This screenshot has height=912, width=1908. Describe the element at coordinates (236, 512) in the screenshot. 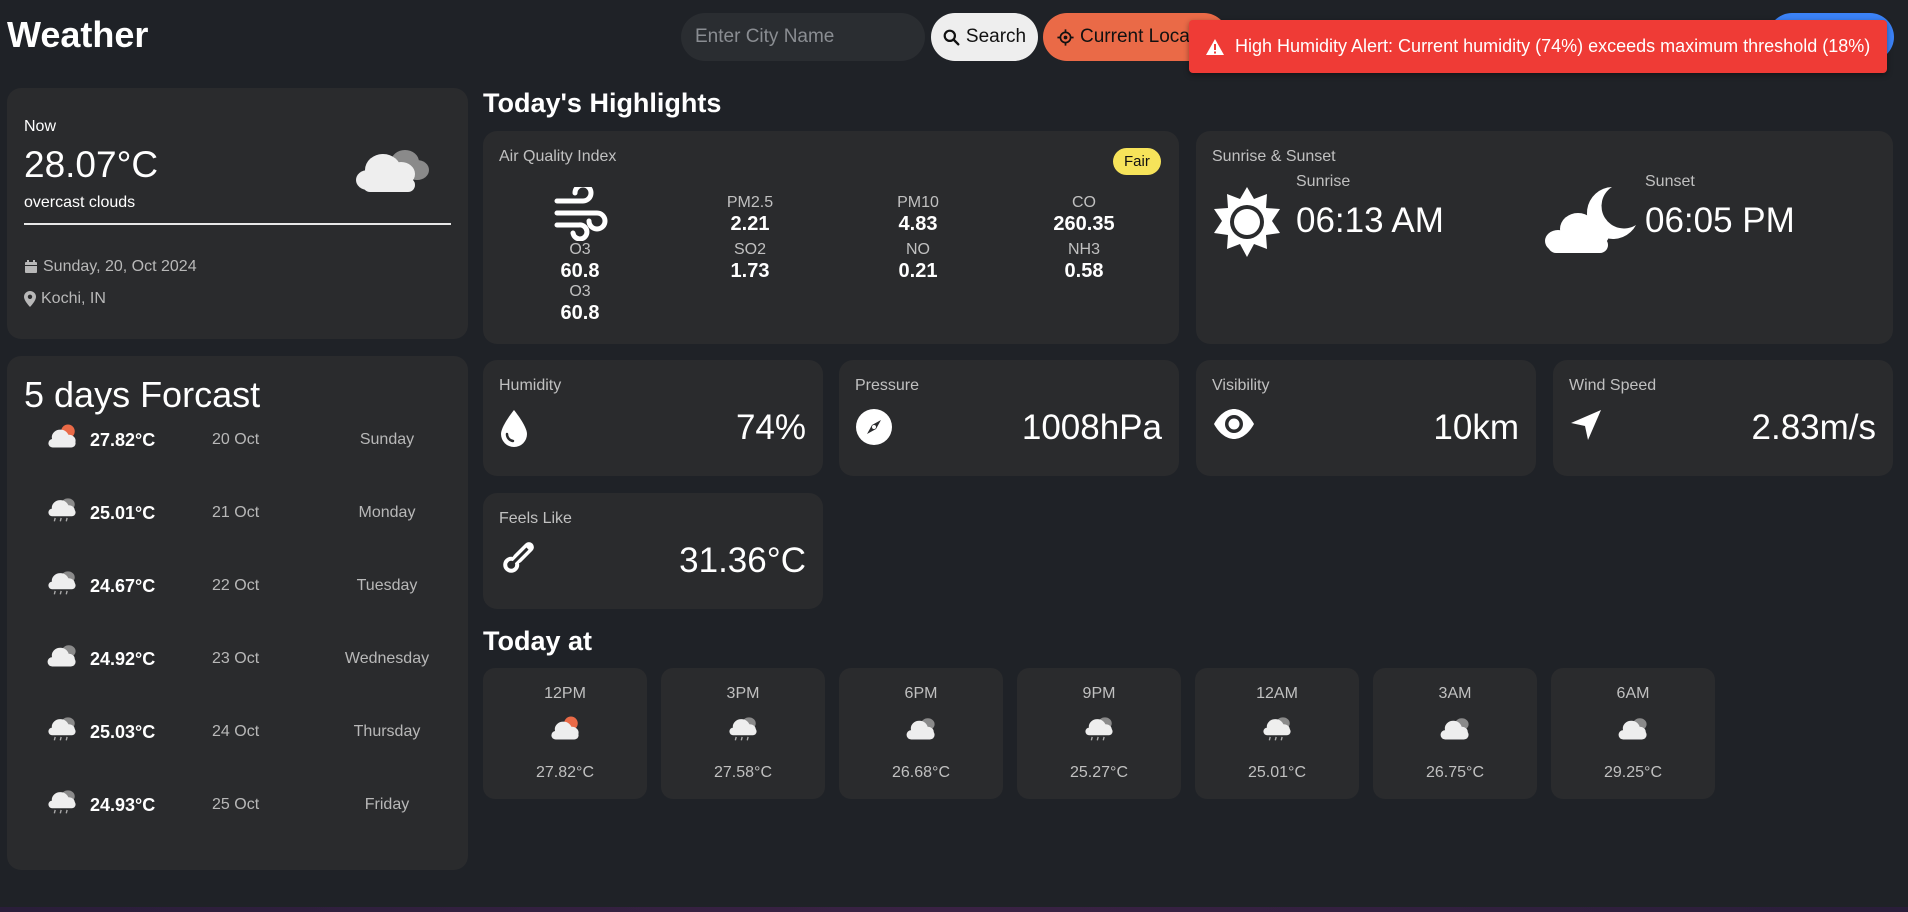

I see `forecast-date: 21 Oct` at that location.